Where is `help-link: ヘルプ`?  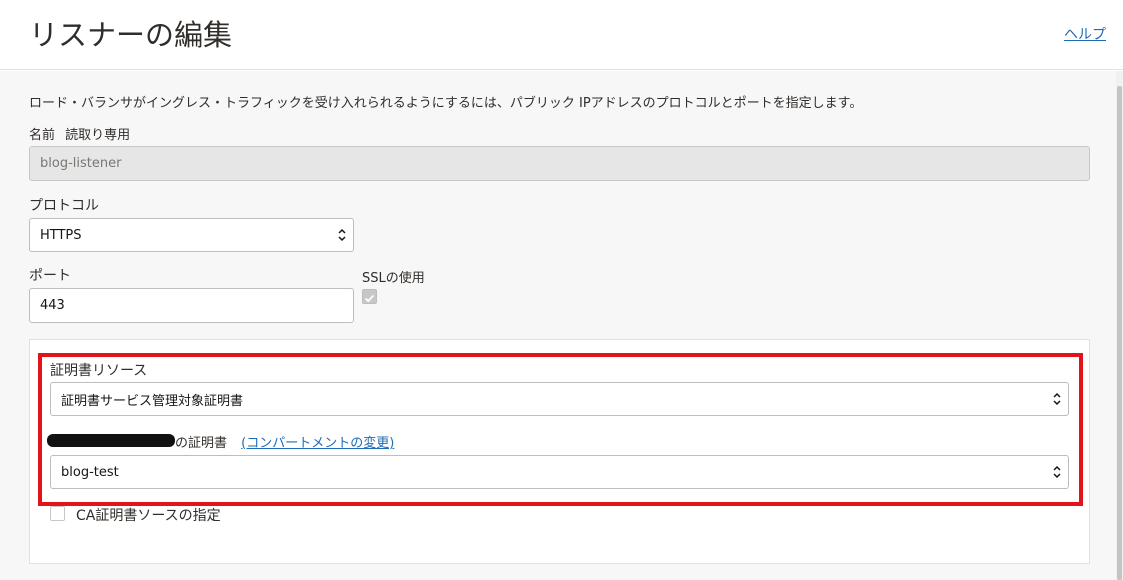 help-link: ヘルプ is located at coordinates (1085, 34).